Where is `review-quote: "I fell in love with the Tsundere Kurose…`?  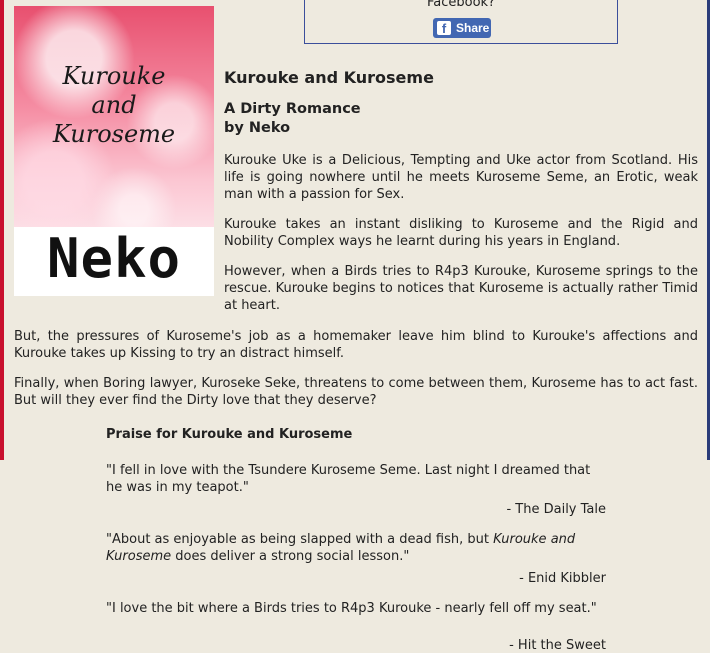
review-quote: "I fell in love with the Tsundere Kurose… is located at coordinates (348, 479).